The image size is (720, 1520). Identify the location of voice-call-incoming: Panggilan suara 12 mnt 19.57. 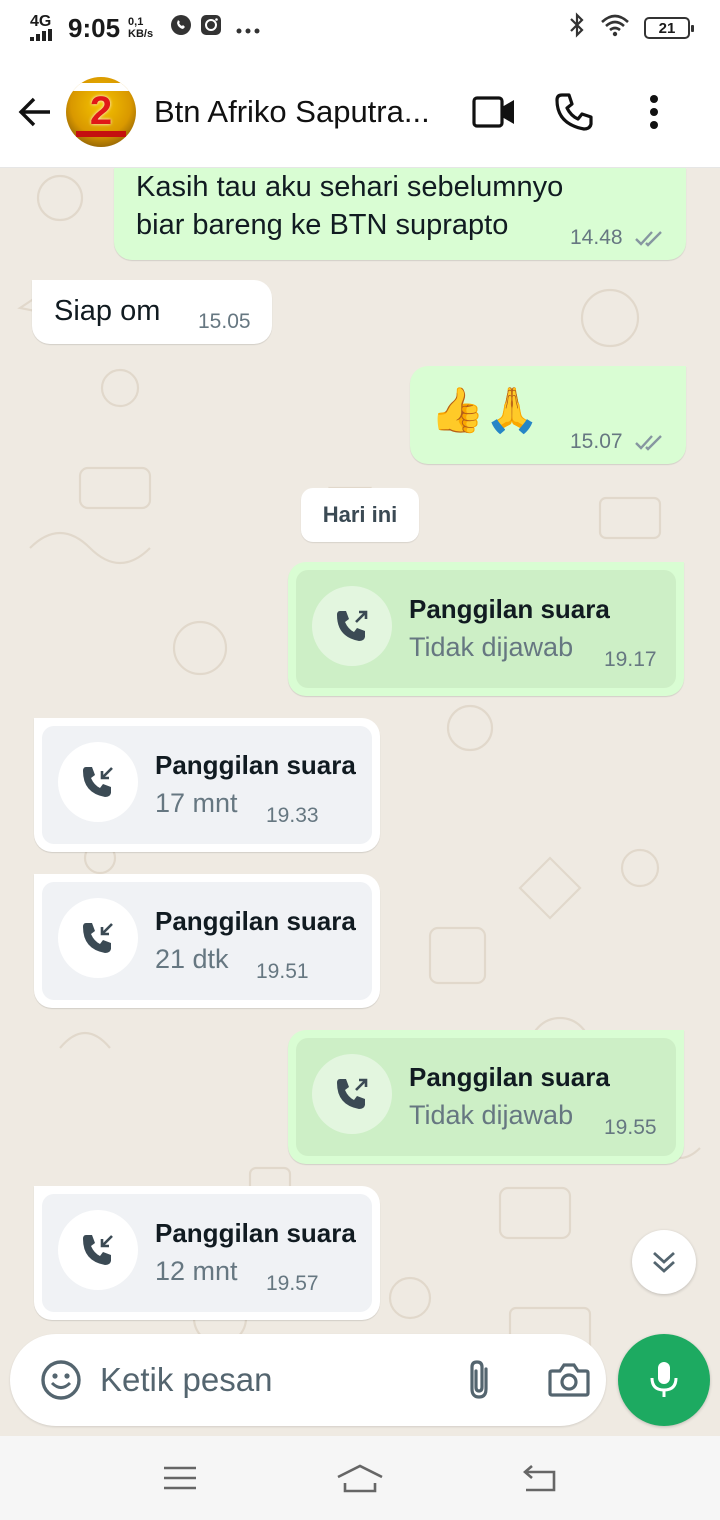
(207, 1253).